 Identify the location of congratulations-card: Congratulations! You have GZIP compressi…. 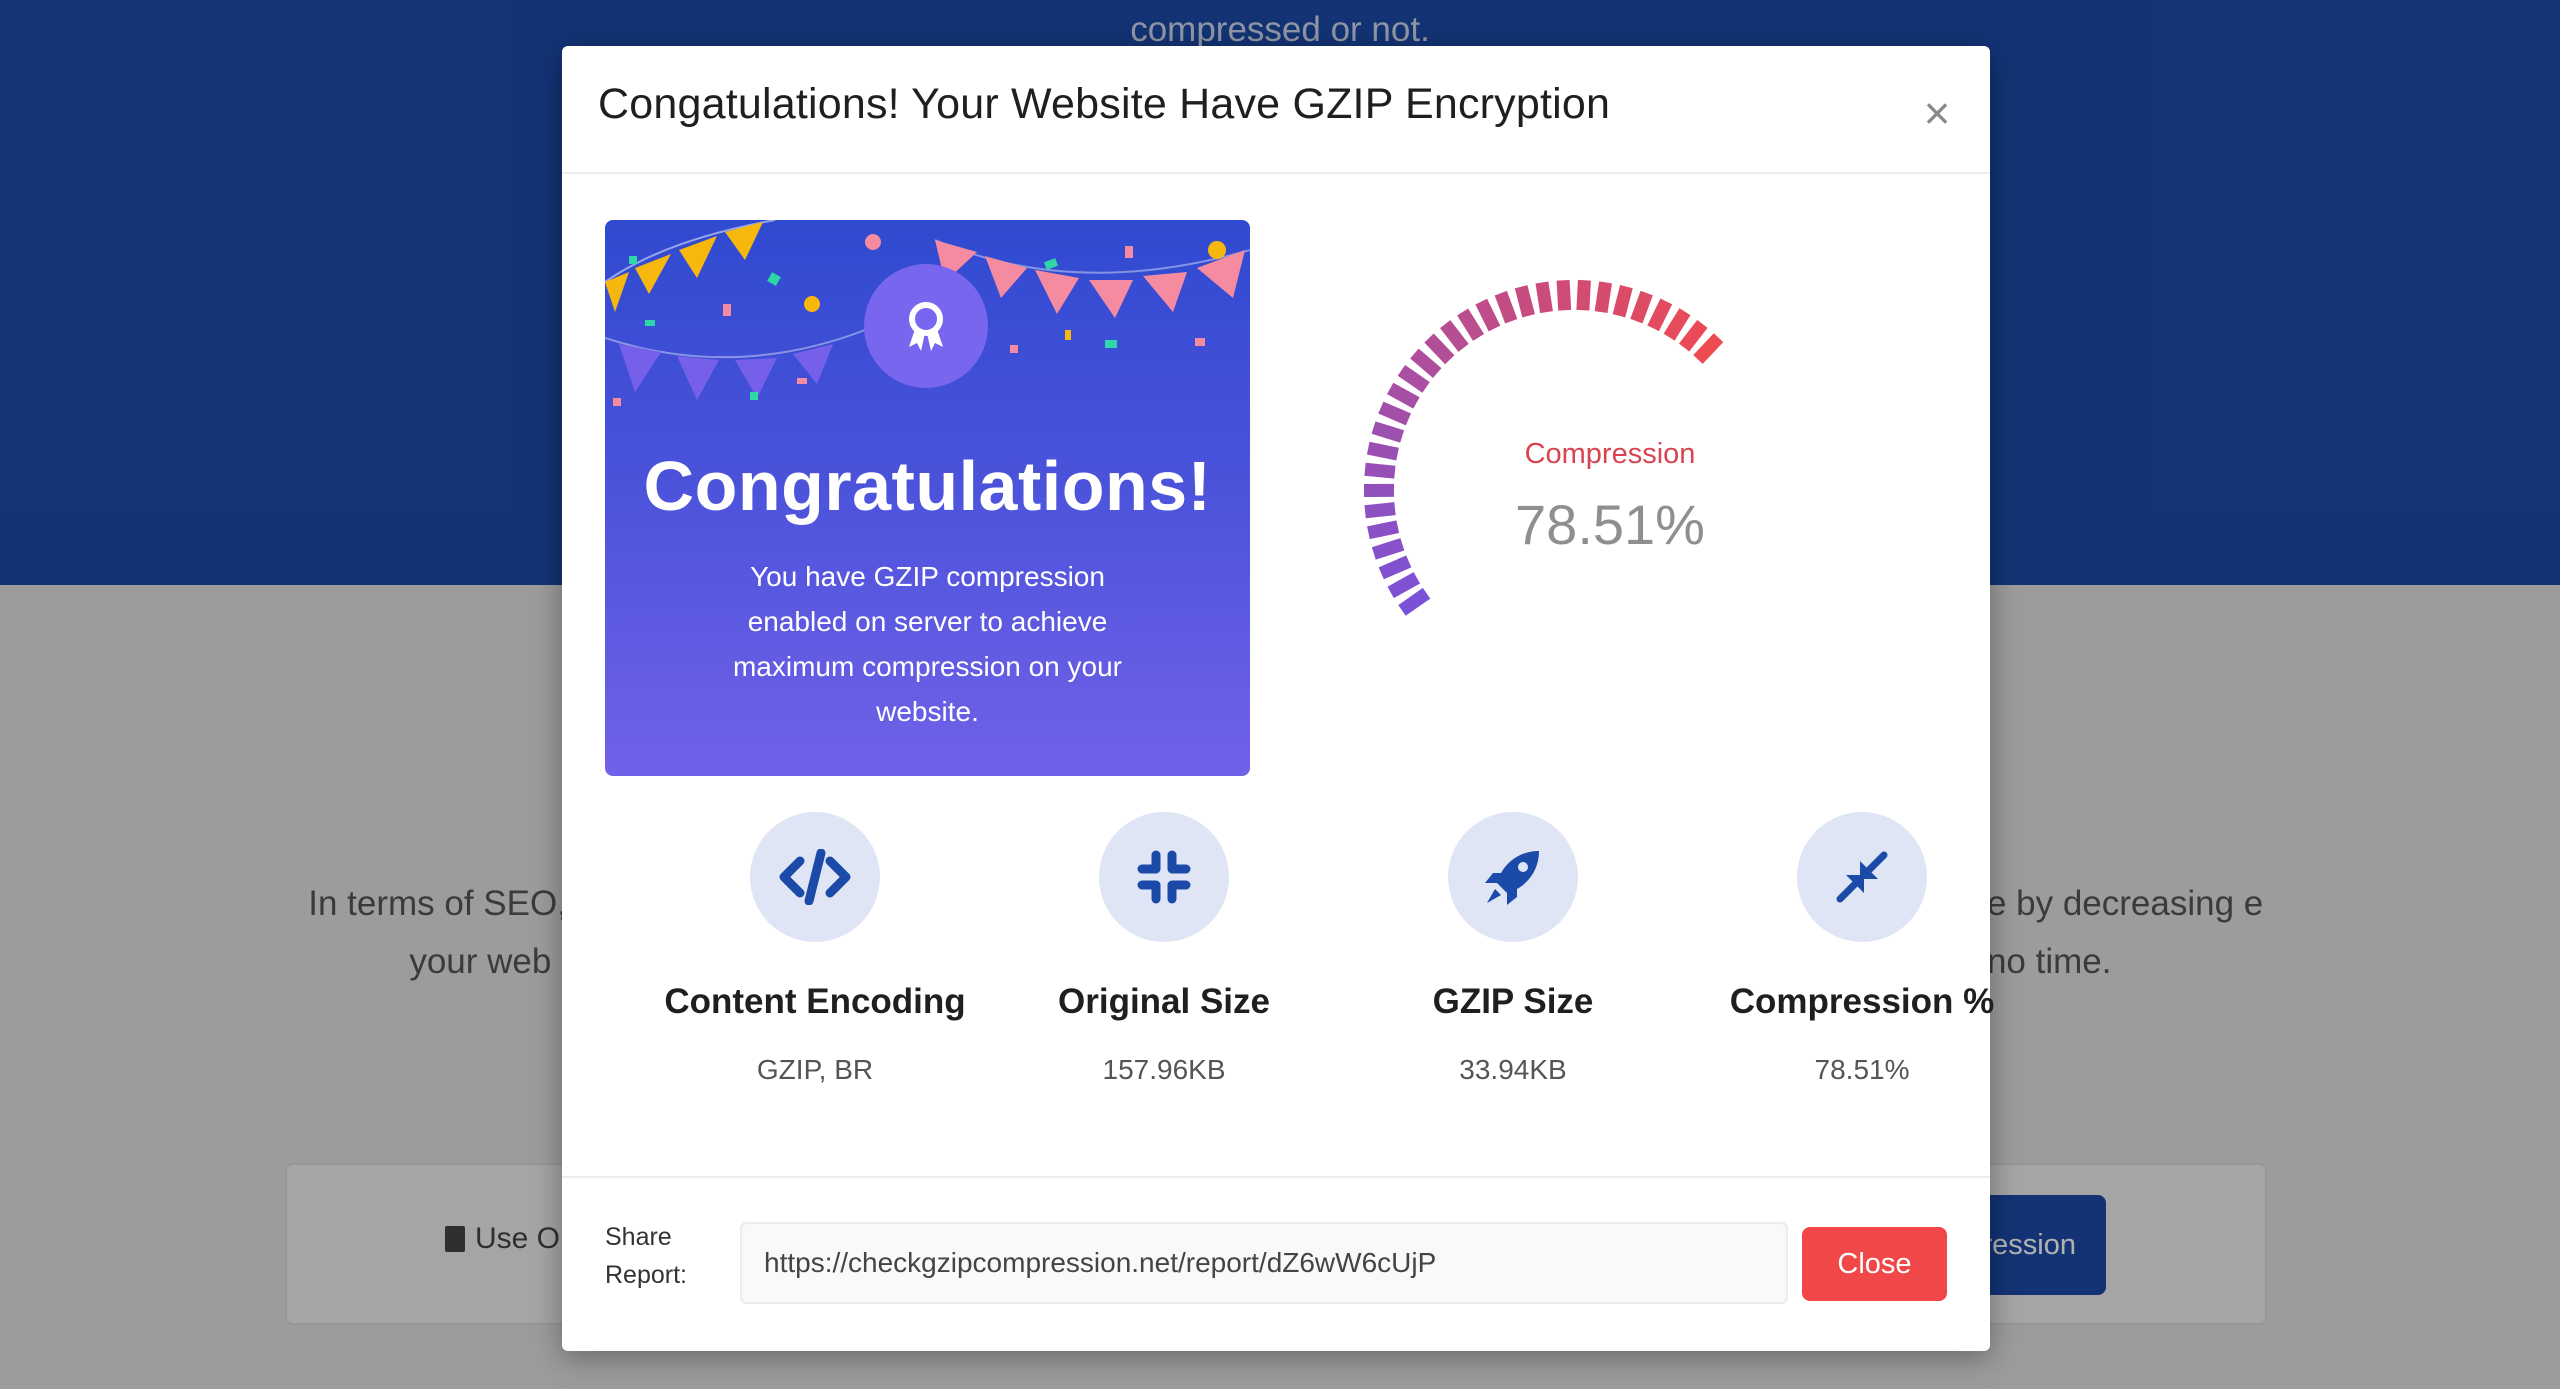
(927, 498).